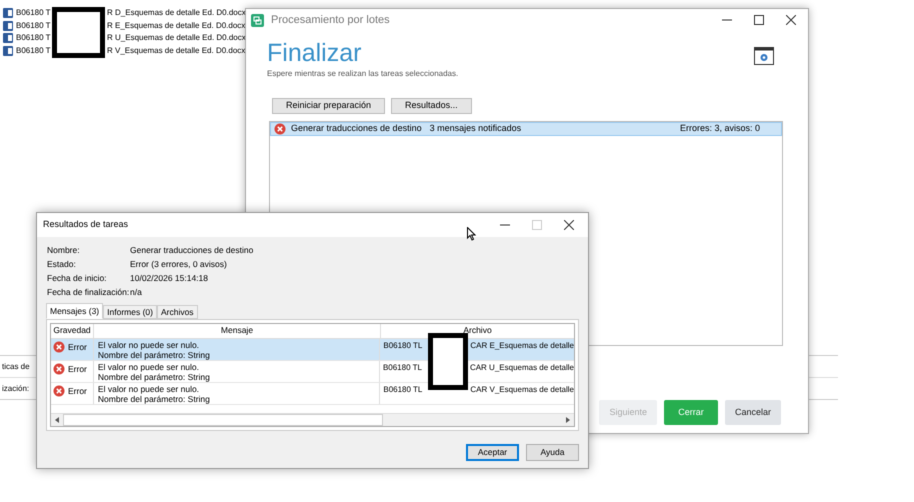  Describe the element at coordinates (75, 311) in the screenshot. I see `tab: Mensajes (3)` at that location.